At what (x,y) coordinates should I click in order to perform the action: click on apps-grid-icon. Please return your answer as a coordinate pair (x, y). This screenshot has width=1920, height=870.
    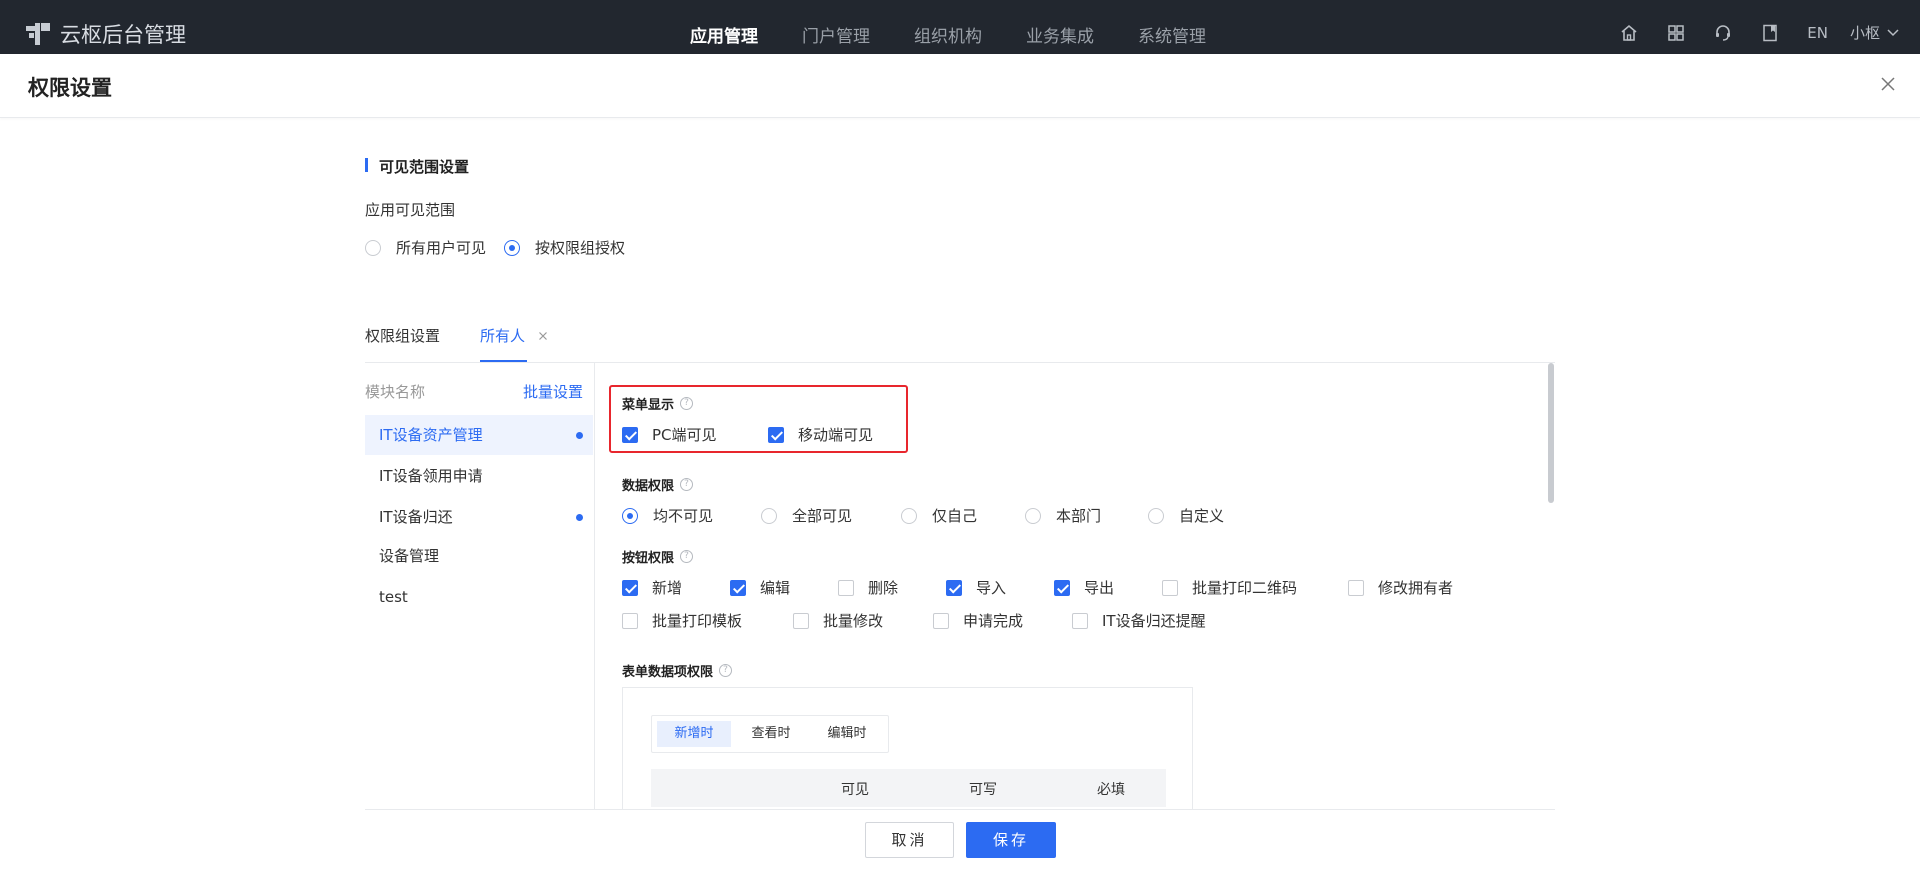
    Looking at the image, I should click on (1676, 33).